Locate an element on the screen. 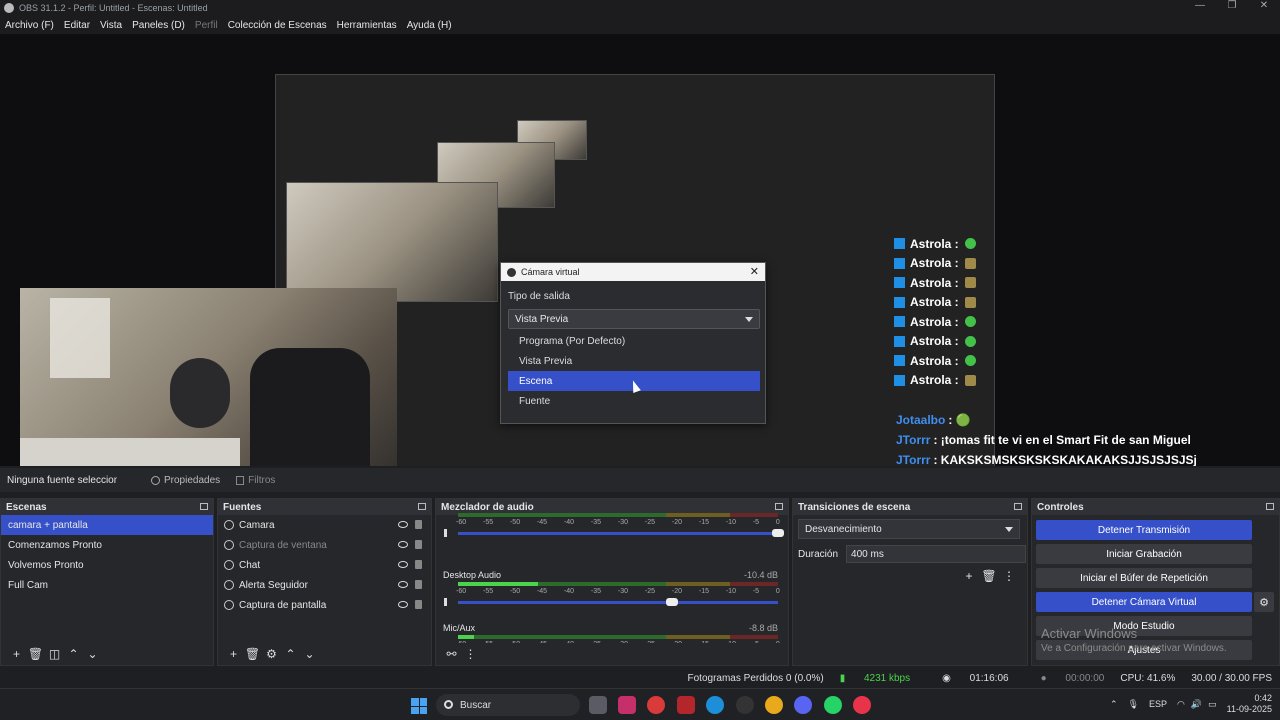 The height and width of the screenshot is (720, 1280). copilot-icon is located at coordinates (598, 705).